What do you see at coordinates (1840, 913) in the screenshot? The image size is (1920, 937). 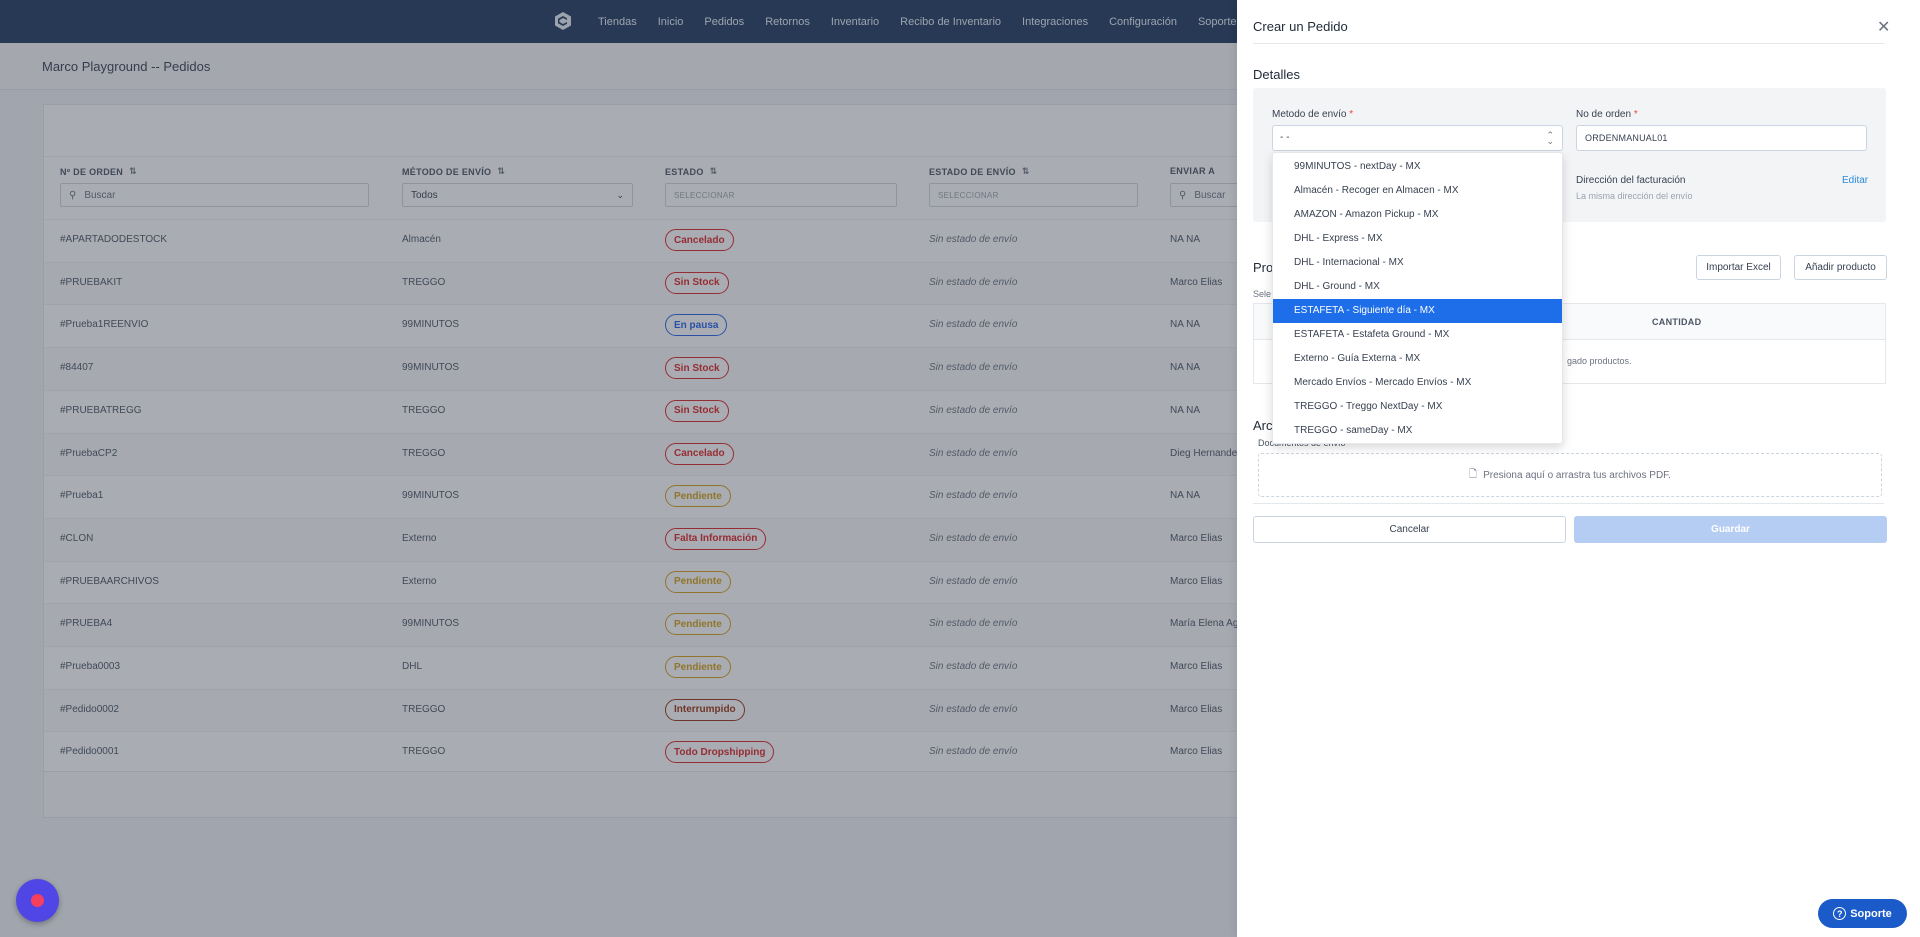 I see `help-icon: ?` at bounding box center [1840, 913].